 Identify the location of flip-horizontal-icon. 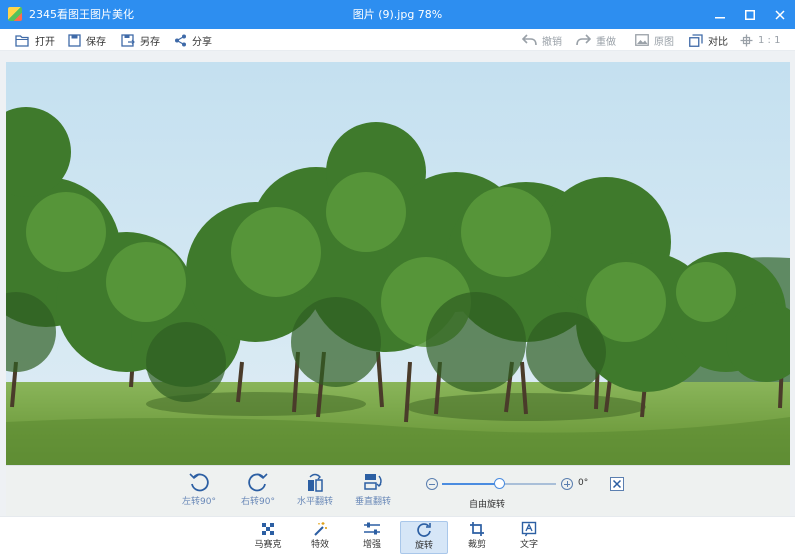
(315, 482).